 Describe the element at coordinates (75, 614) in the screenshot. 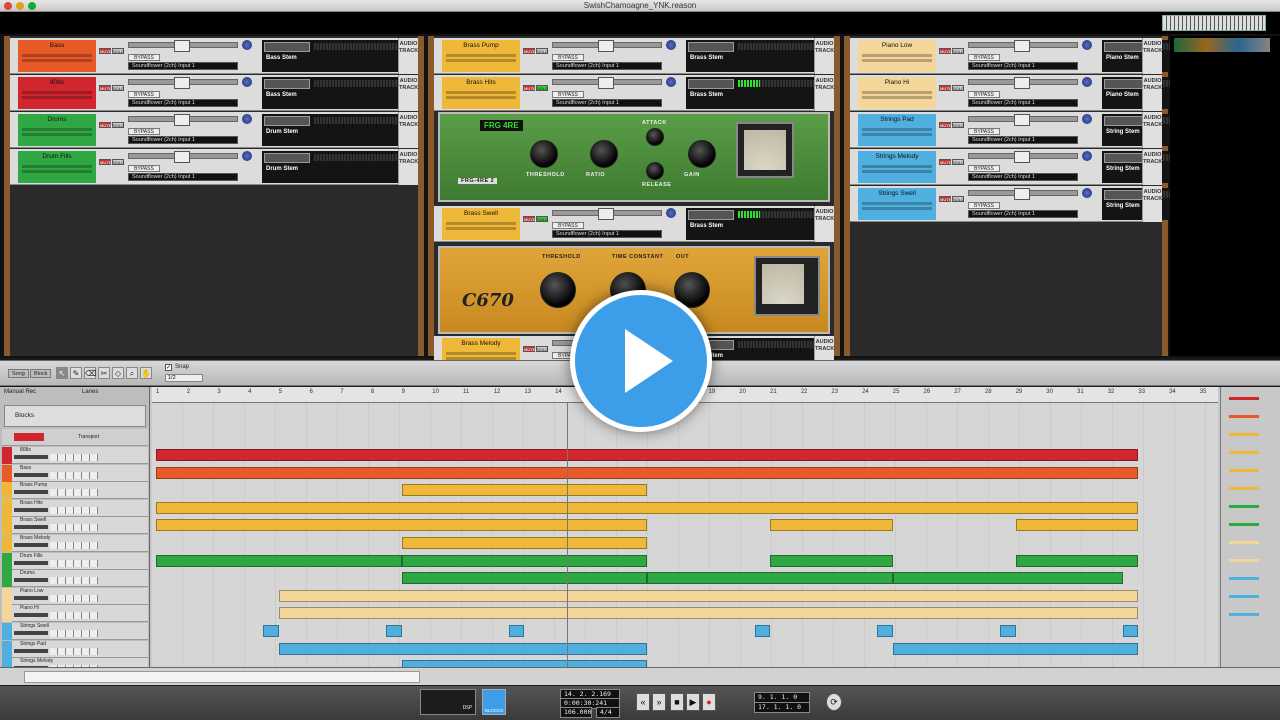

I see `sequencer-track-header: Piano Hi` at that location.